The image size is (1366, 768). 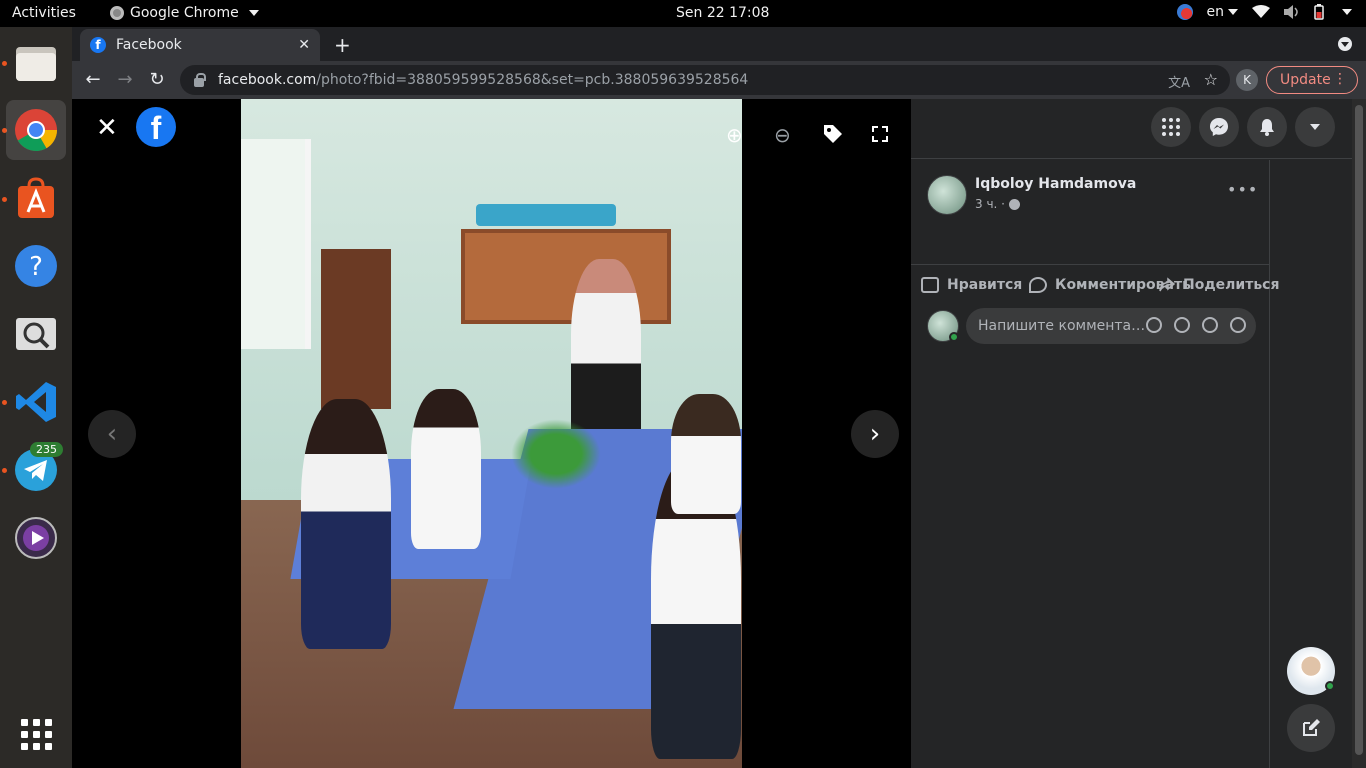 I want to click on messenger-icon, so click(x=1219, y=127).